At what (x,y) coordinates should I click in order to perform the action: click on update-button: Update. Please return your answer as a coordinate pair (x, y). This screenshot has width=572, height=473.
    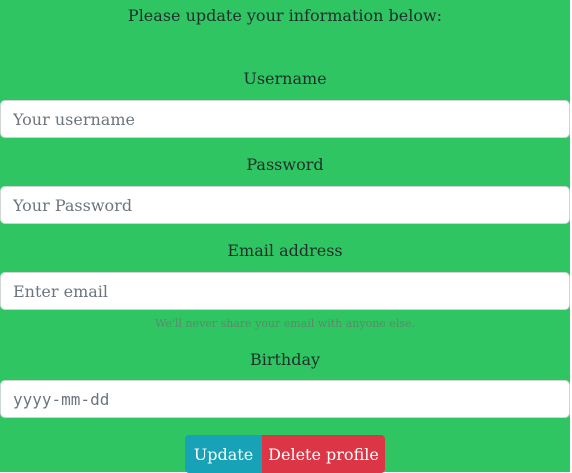
    Looking at the image, I should click on (223, 454).